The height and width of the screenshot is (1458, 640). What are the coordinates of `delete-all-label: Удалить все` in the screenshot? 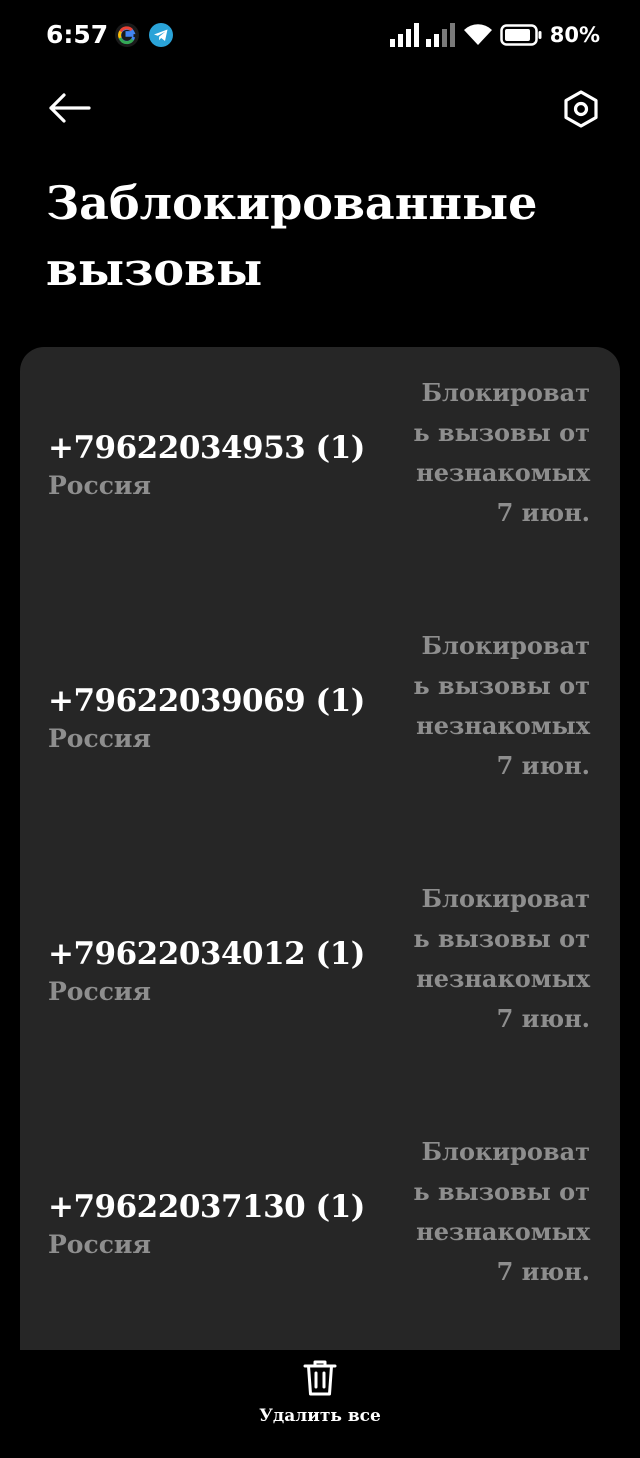 It's located at (320, 1416).